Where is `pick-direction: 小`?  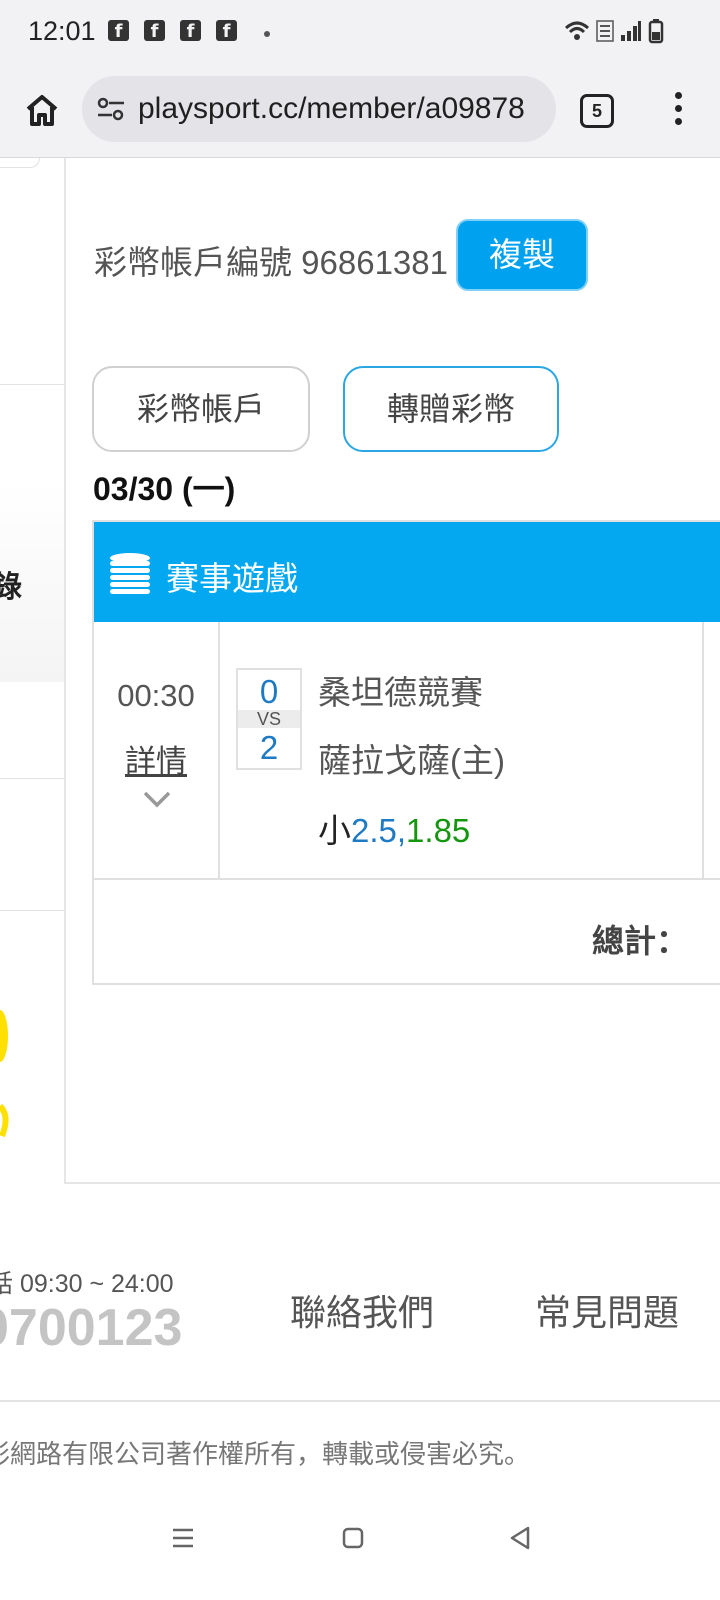 pick-direction: 小 is located at coordinates (334, 830).